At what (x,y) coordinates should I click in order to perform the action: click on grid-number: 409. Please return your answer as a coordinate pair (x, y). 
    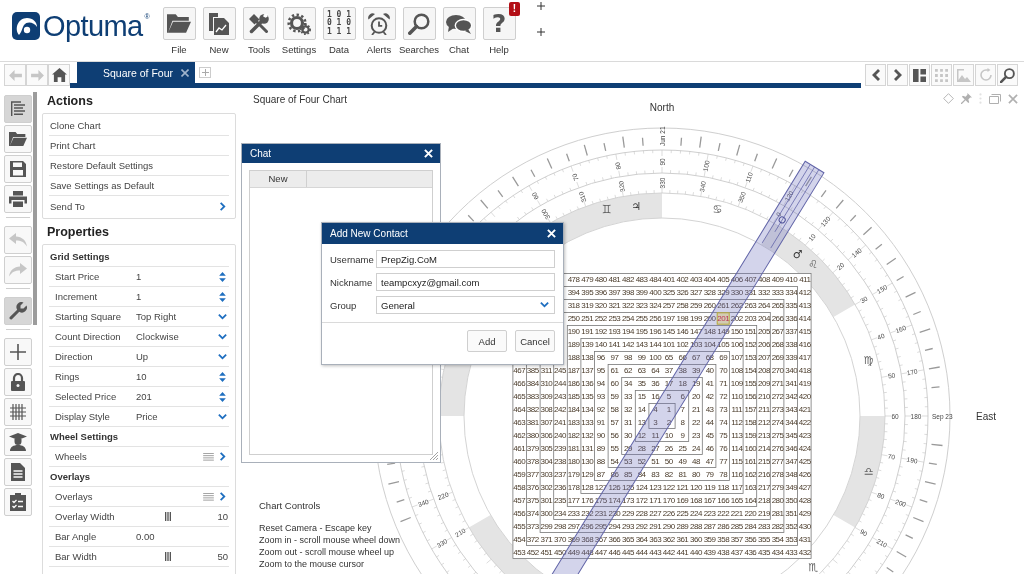
    Looking at the image, I should click on (777, 280).